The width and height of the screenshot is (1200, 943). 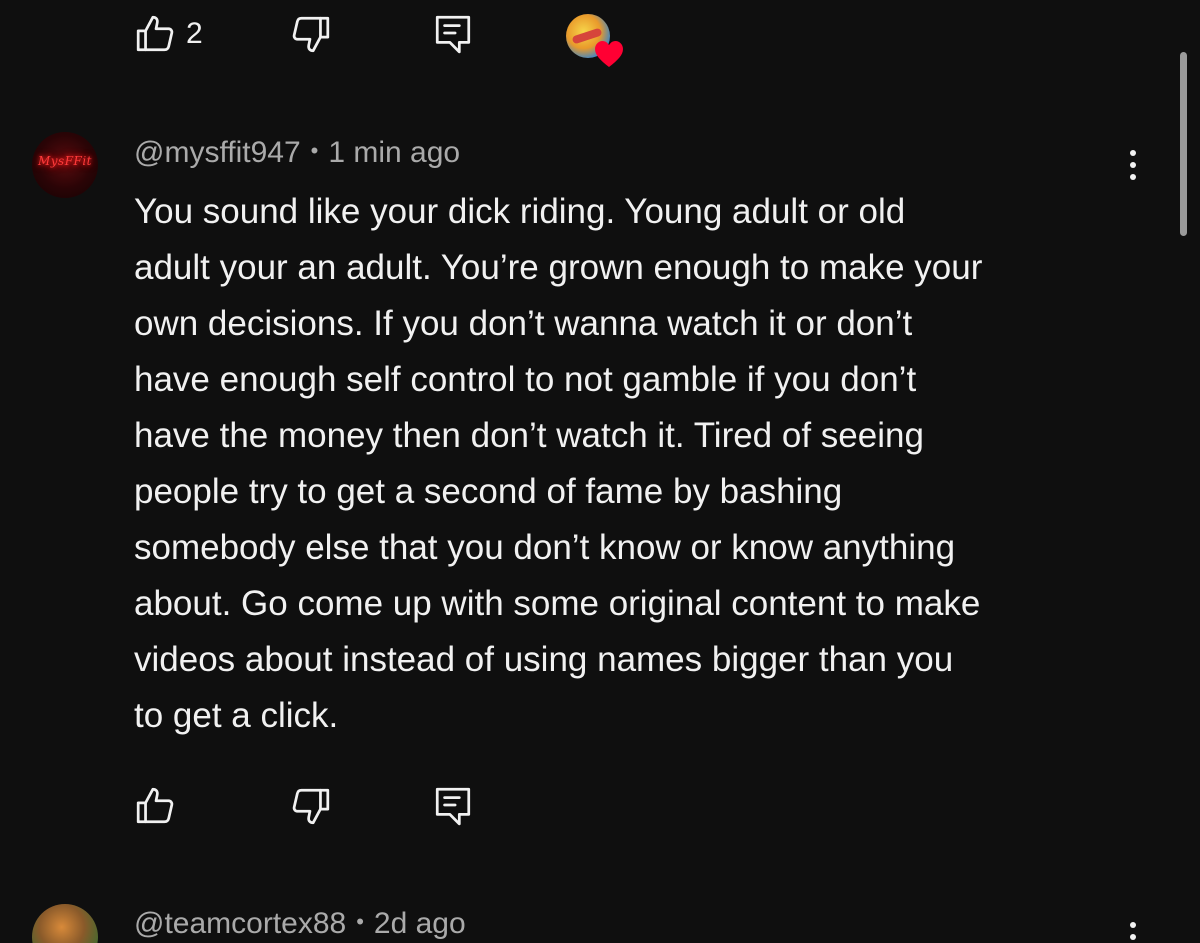 I want to click on comment-meta: @teamcortex88 • 2d ago, so click(x=300, y=924).